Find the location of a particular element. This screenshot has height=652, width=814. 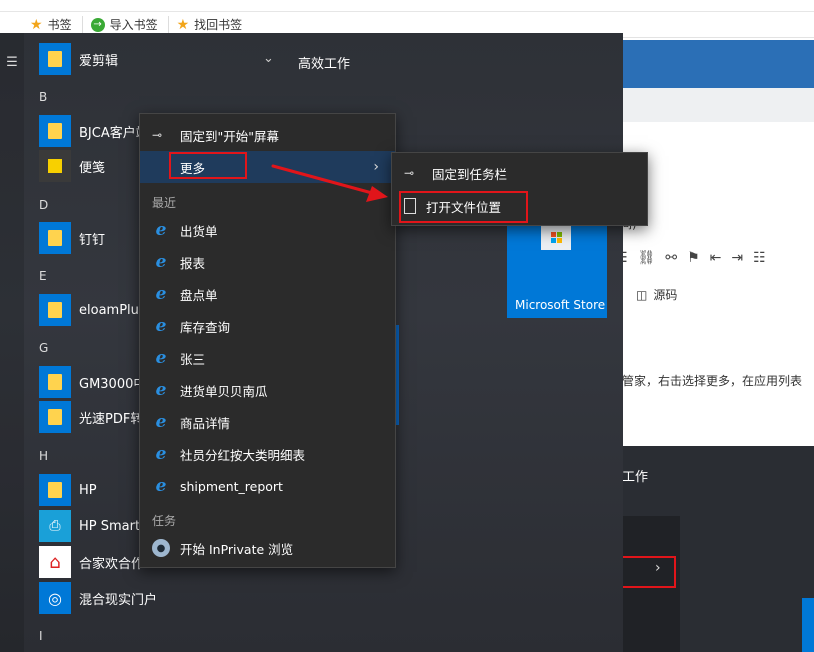

editor-toolbar: ☰ ⛓ ⚯ ⚑ ⇤ ⇥ ☷ is located at coordinates (690, 258).